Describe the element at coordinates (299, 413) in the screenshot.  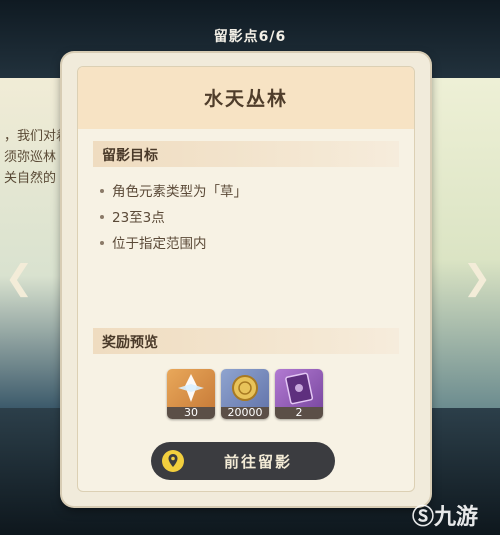
I see `reward-count: 2` at that location.